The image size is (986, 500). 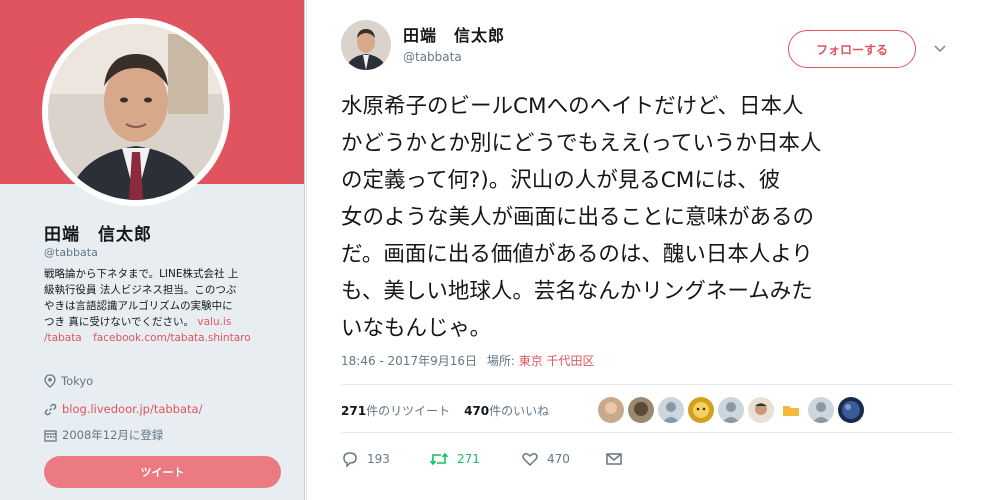 What do you see at coordinates (141, 274) in the screenshot?
I see `bio-line: 戦略論から下ネタまで。LINE株式会社 上` at bounding box center [141, 274].